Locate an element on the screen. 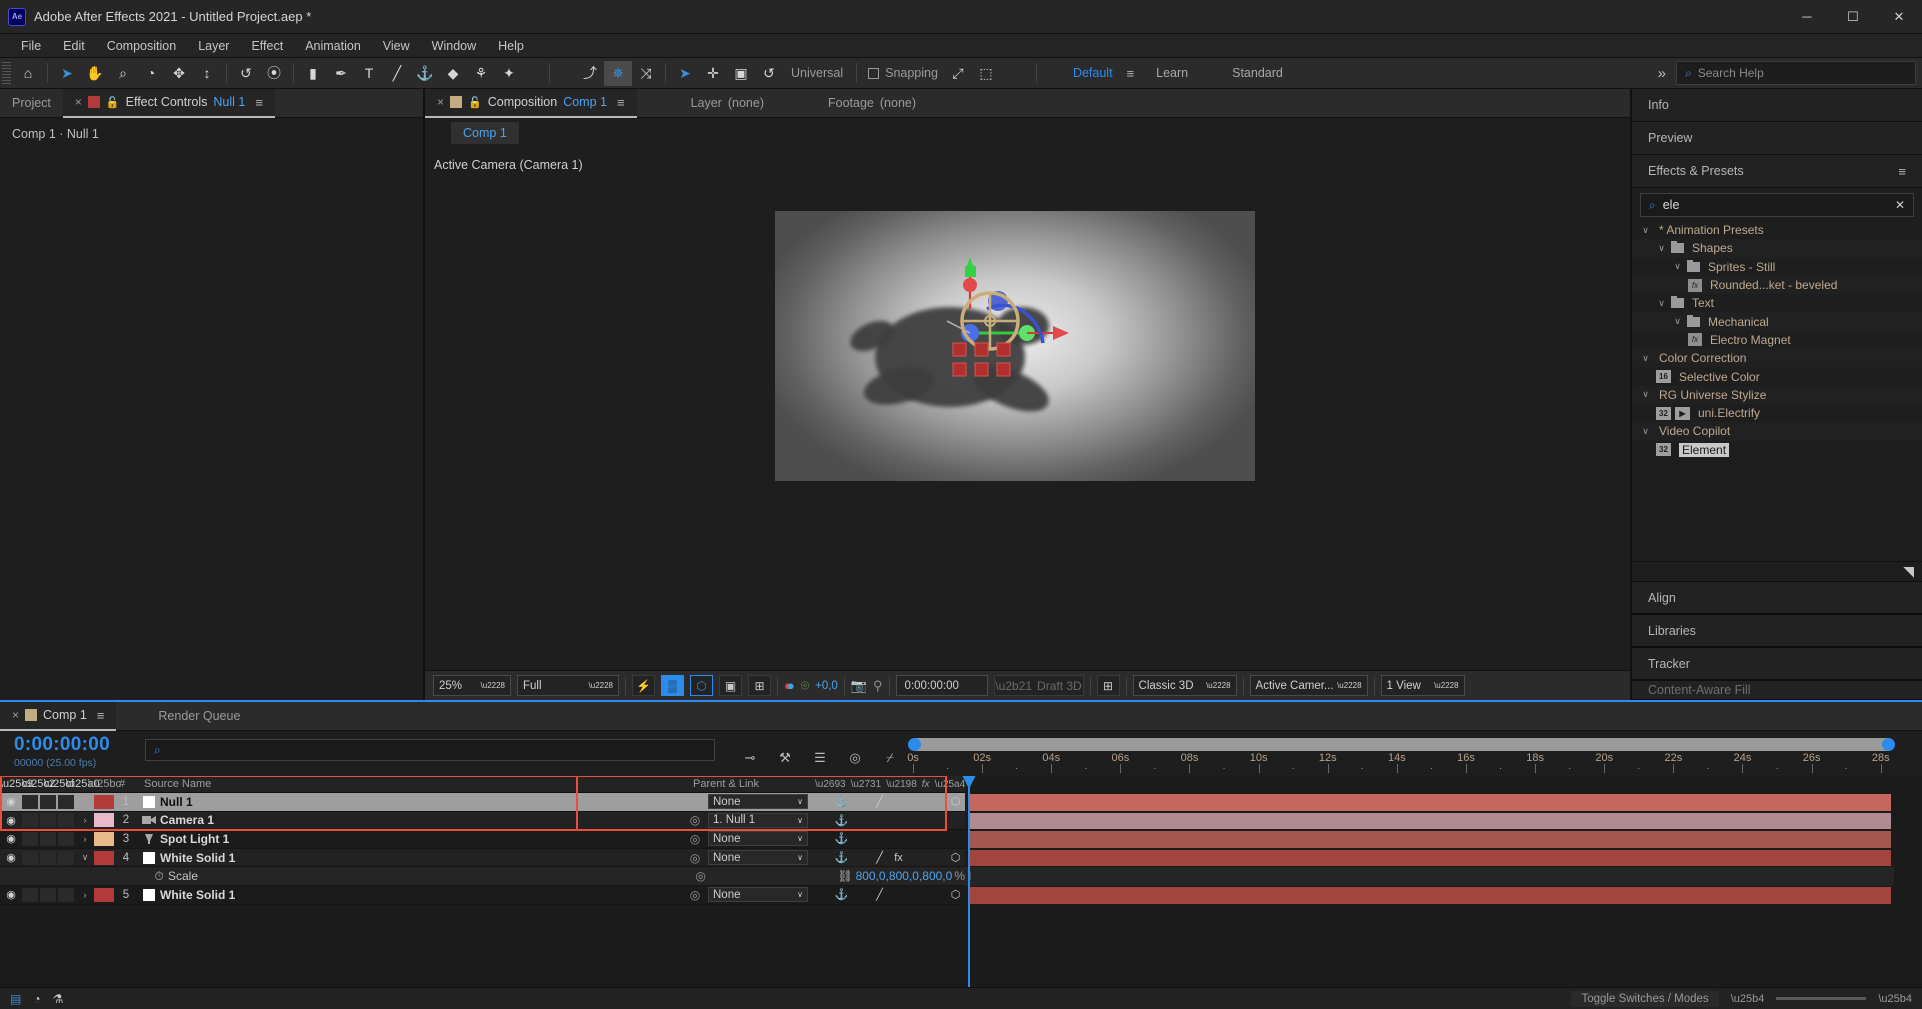  eraser-tool: ◆ is located at coordinates (453, 73).